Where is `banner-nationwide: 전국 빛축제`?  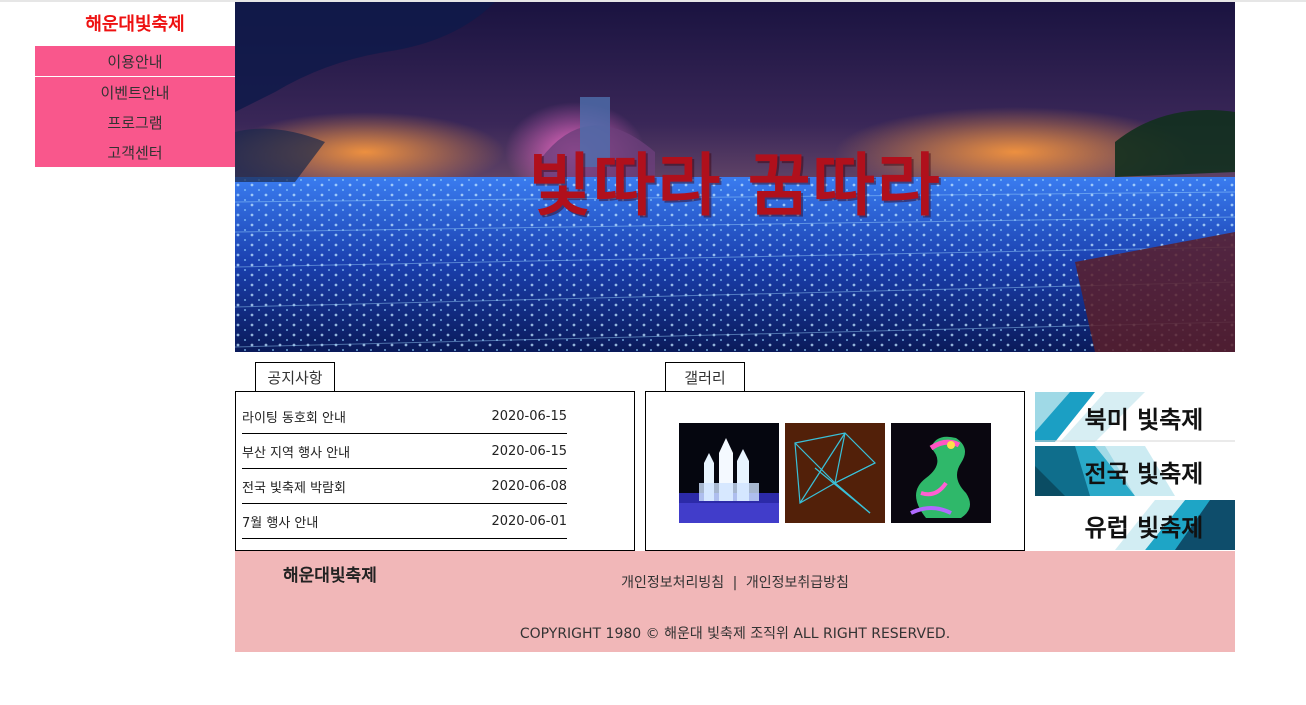
banner-nationwide: 전국 빛축제 is located at coordinates (1135, 471).